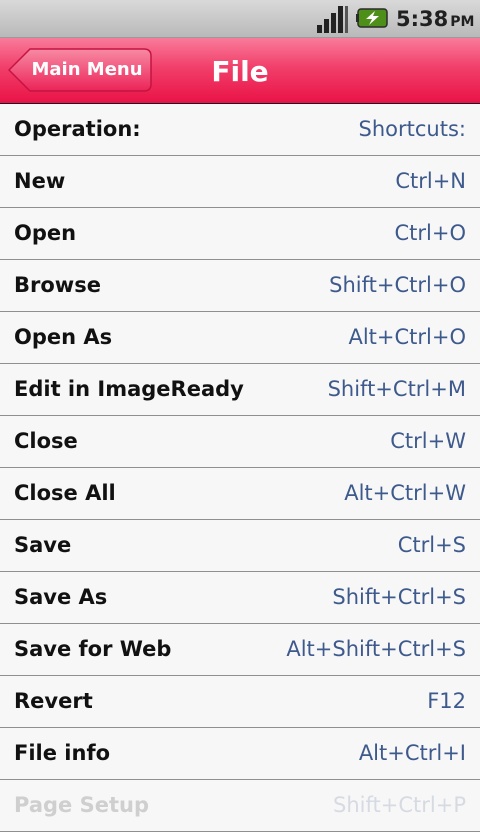 The width and height of the screenshot is (480, 832). I want to click on shortcut-keys: Shift+Ctrl+M, so click(396, 389).